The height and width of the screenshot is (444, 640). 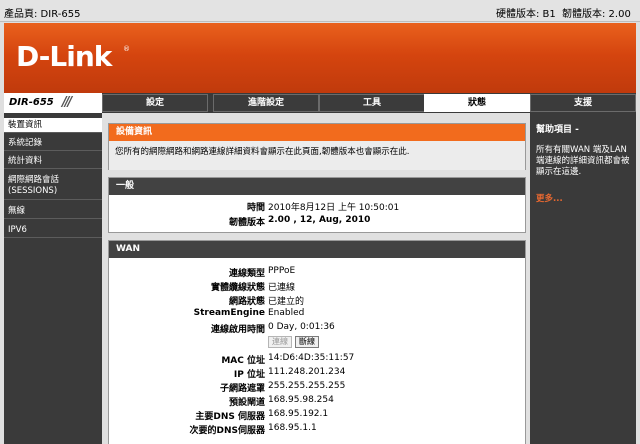 What do you see at coordinates (317, 249) in the screenshot?
I see `wan-title: WAN` at bounding box center [317, 249].